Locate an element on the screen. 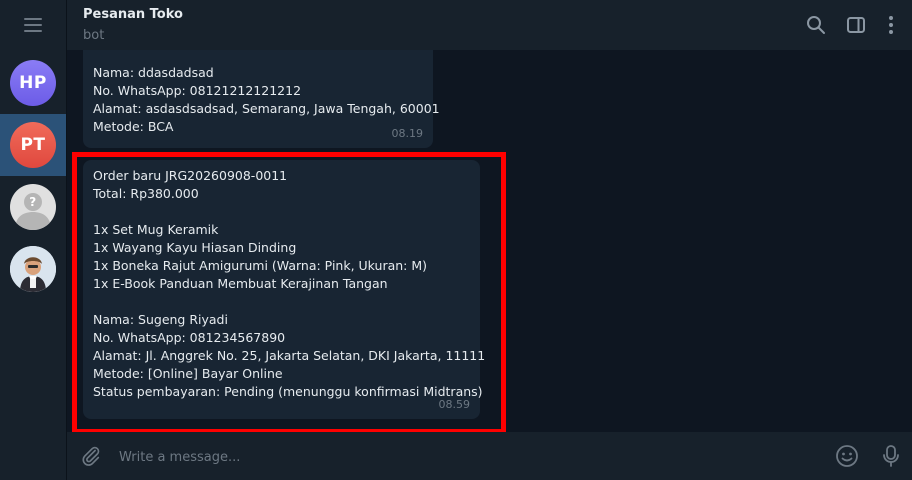 This screenshot has width=912, height=480. avatar: HP is located at coordinates (33, 83).